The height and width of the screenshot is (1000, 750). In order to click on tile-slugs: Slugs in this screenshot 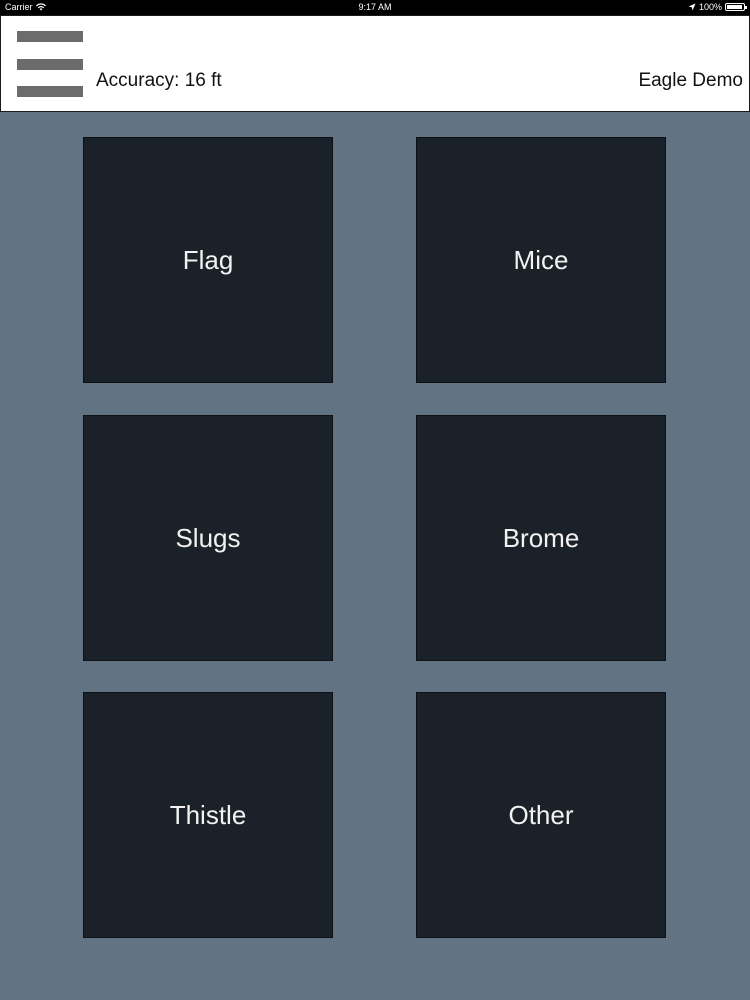, I will do `click(208, 538)`.